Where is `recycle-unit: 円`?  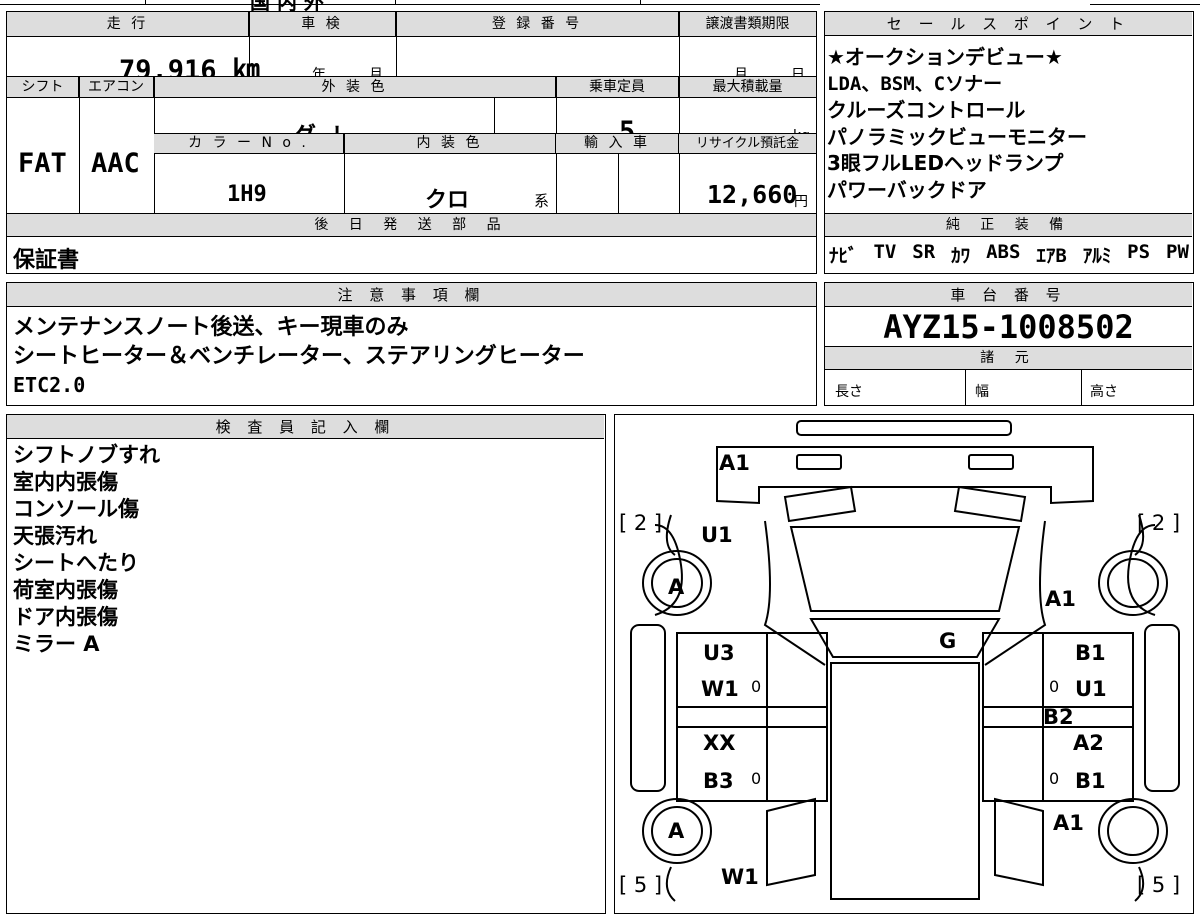 recycle-unit: 円 is located at coordinates (801, 202).